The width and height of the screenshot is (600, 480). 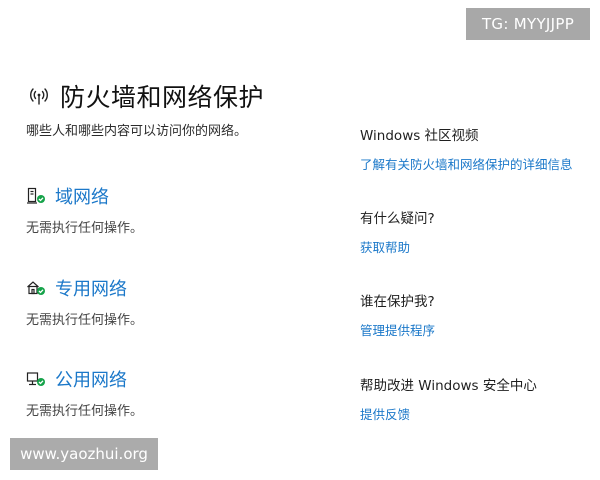 I want to click on wireless-signal-icon, so click(x=39, y=96).